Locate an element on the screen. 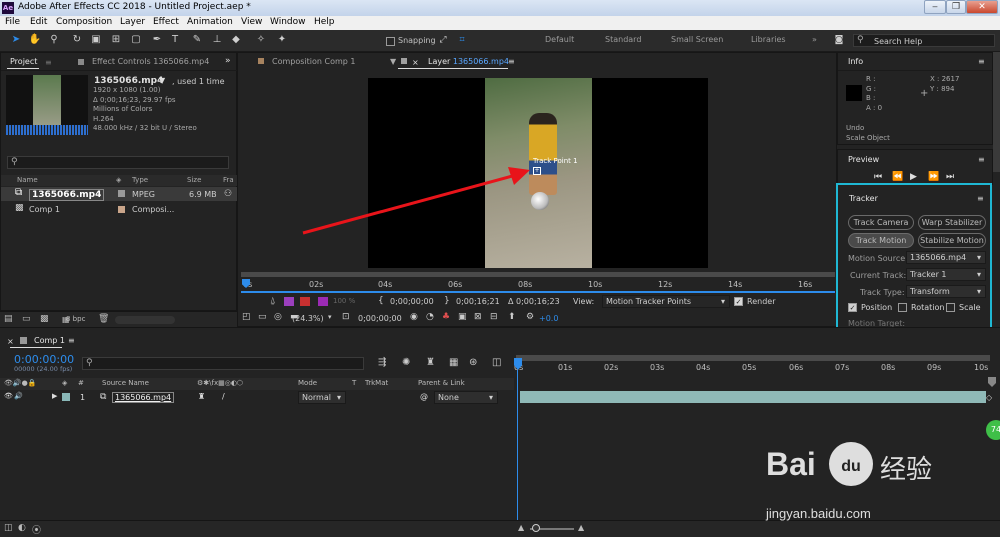 The height and width of the screenshot is (537, 1000). blend-mode-select: Normal ▾ is located at coordinates (322, 397).